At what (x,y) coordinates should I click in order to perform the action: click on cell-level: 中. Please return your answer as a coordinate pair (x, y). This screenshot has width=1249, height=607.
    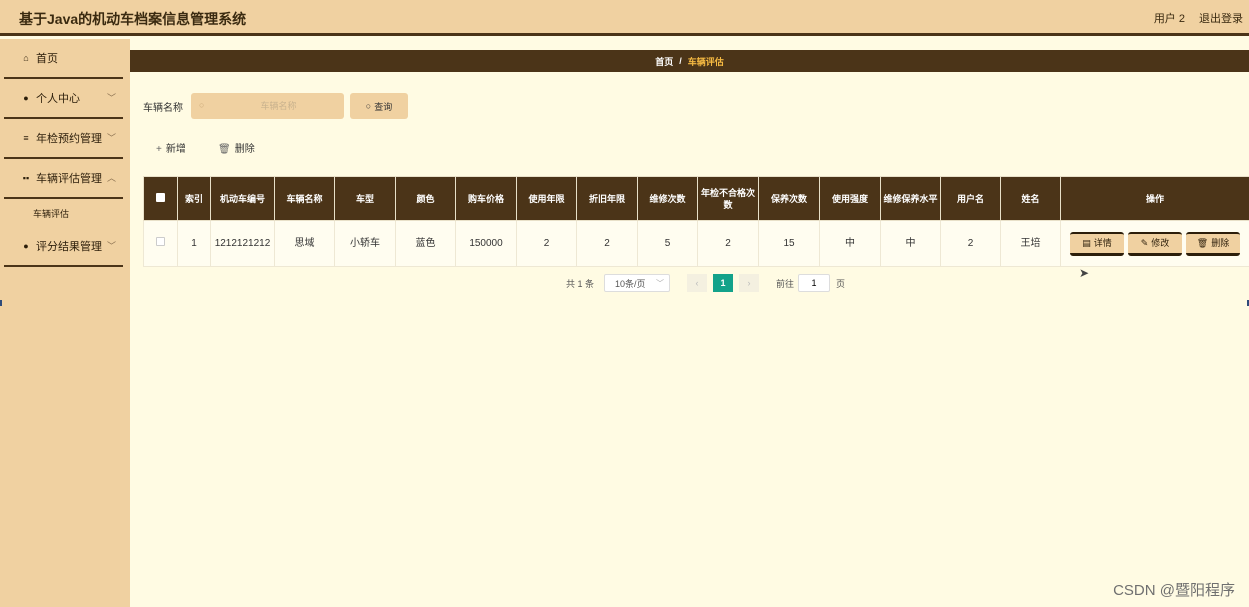
    Looking at the image, I should click on (910, 243).